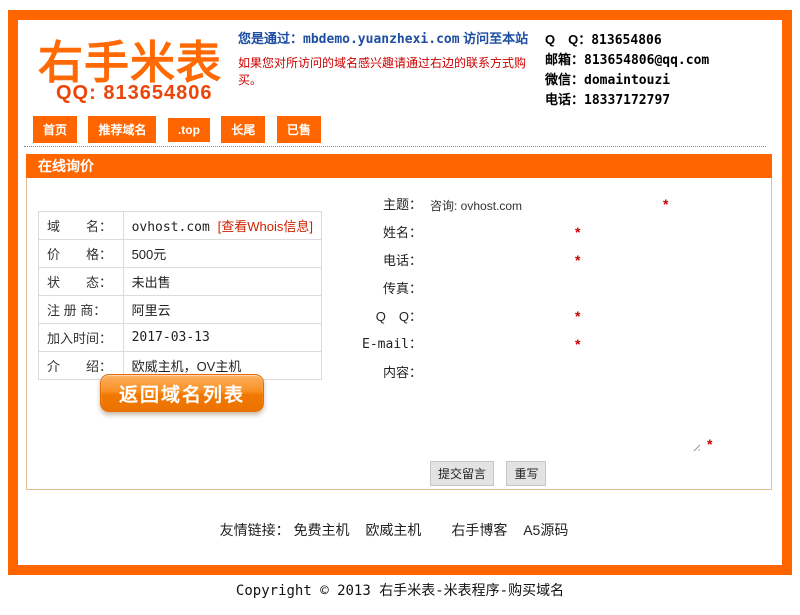 Image resolution: width=800 pixels, height=615 pixels. Describe the element at coordinates (395, 146) in the screenshot. I see `dotted-divider` at that location.